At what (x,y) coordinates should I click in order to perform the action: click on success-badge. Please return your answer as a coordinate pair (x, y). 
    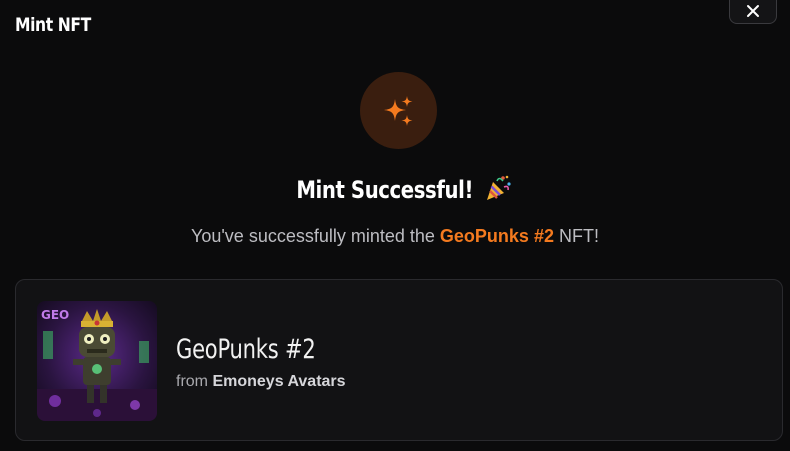
    Looking at the image, I should click on (398, 110).